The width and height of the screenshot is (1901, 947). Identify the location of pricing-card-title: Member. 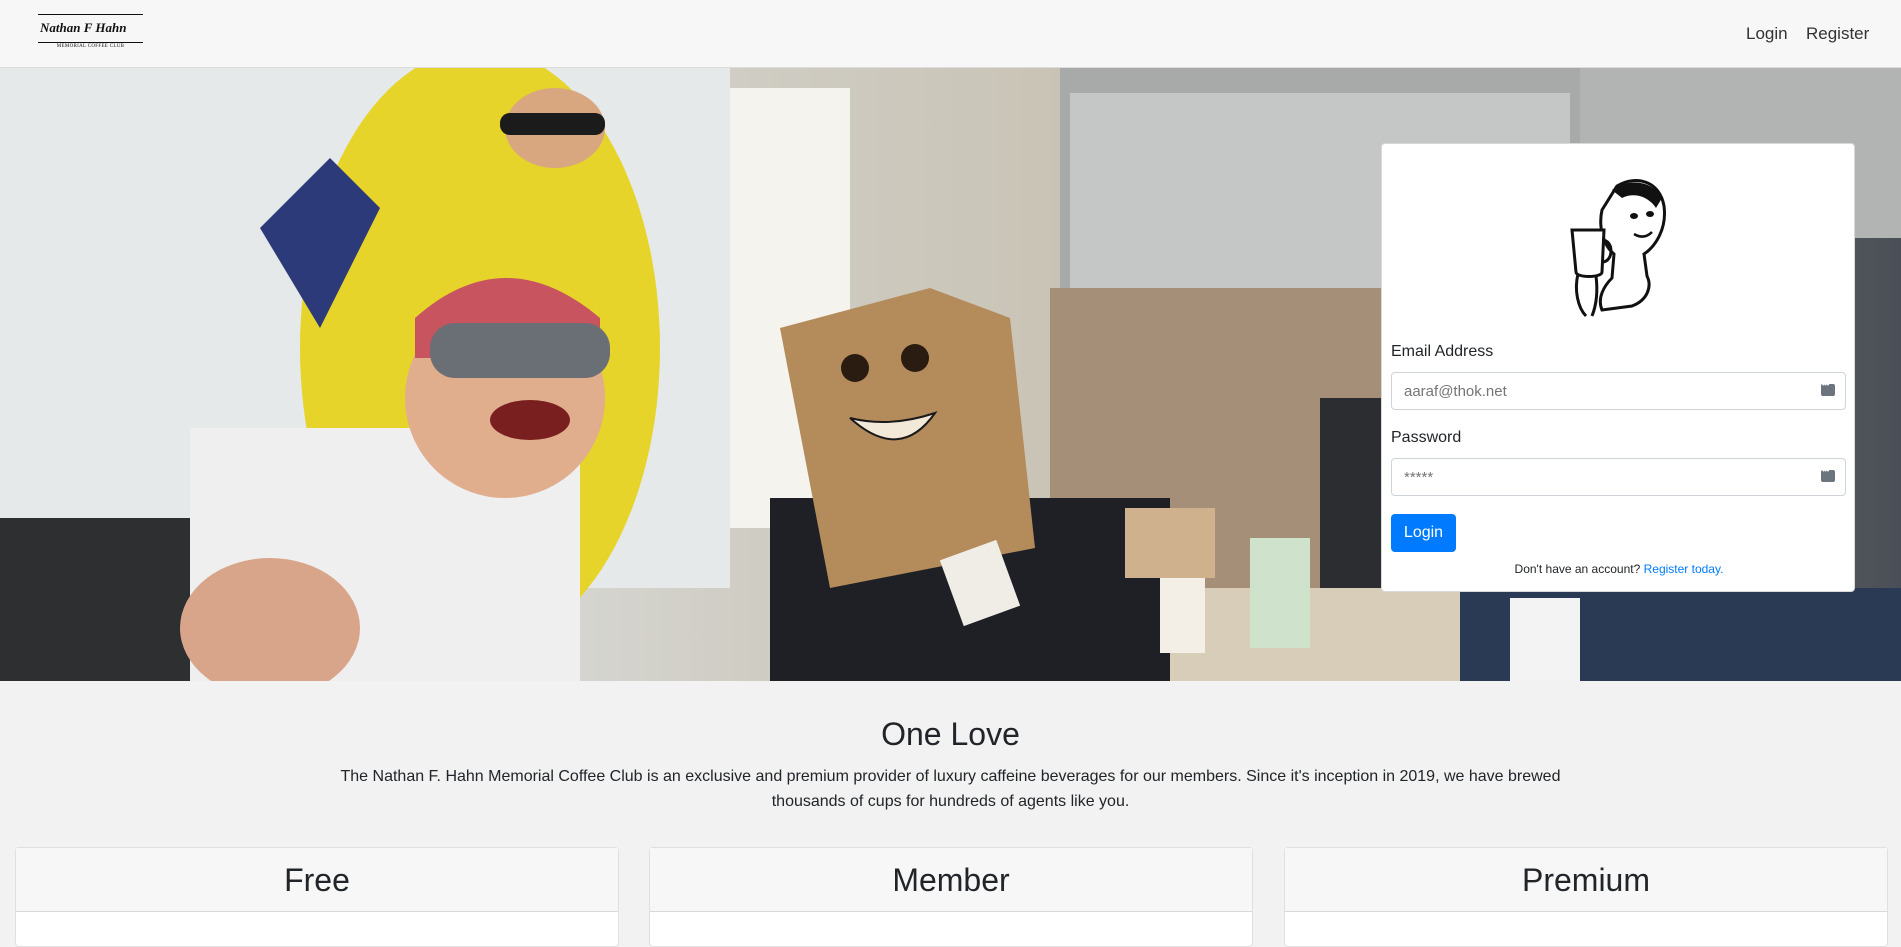
(951, 880).